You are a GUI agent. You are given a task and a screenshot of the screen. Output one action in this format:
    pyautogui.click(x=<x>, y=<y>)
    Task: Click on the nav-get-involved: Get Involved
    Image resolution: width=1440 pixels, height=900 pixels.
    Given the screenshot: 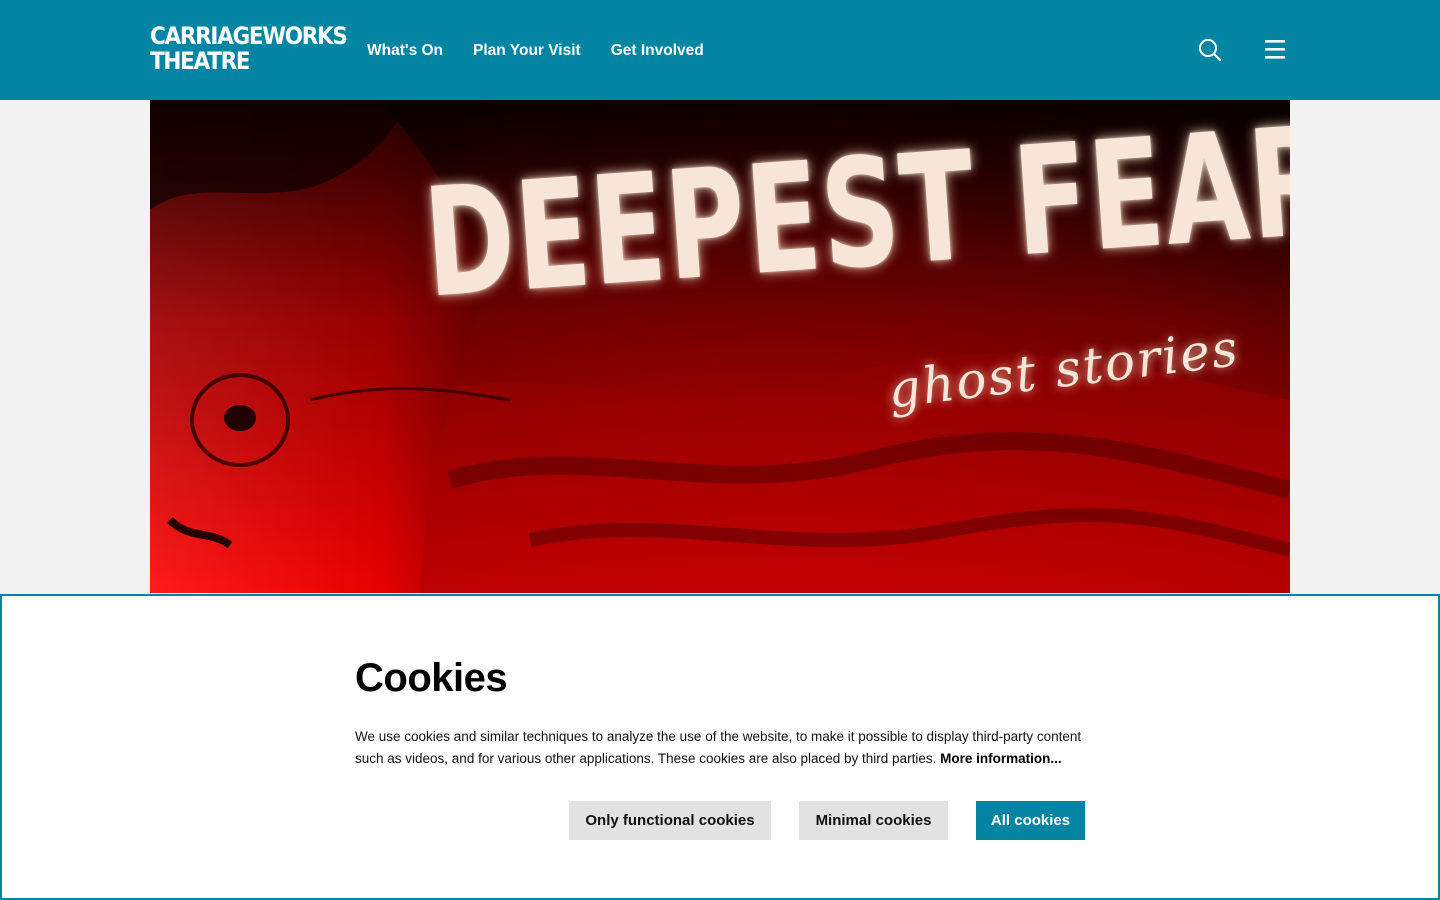 What is the action you would take?
    pyautogui.click(x=657, y=51)
    